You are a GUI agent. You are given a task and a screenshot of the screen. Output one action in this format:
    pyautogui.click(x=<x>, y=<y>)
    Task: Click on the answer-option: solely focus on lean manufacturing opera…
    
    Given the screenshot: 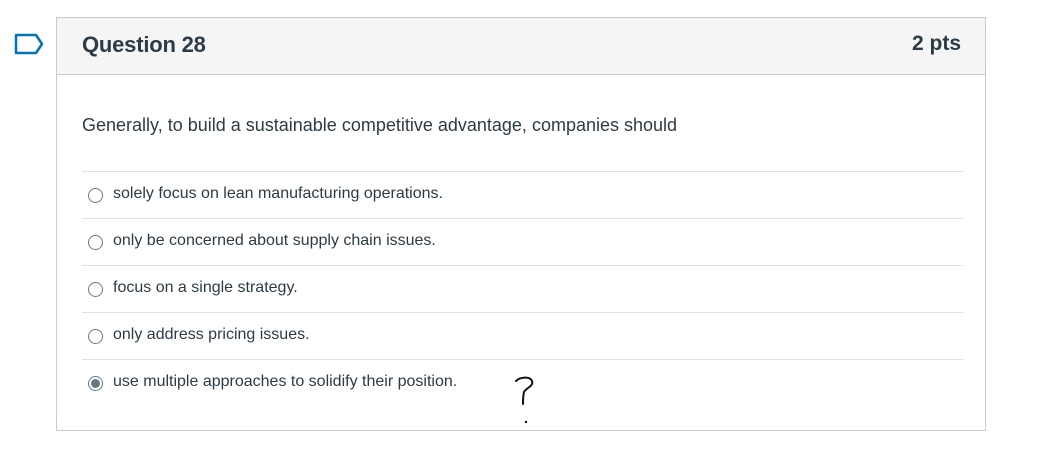 What is the action you would take?
    pyautogui.click(x=522, y=194)
    